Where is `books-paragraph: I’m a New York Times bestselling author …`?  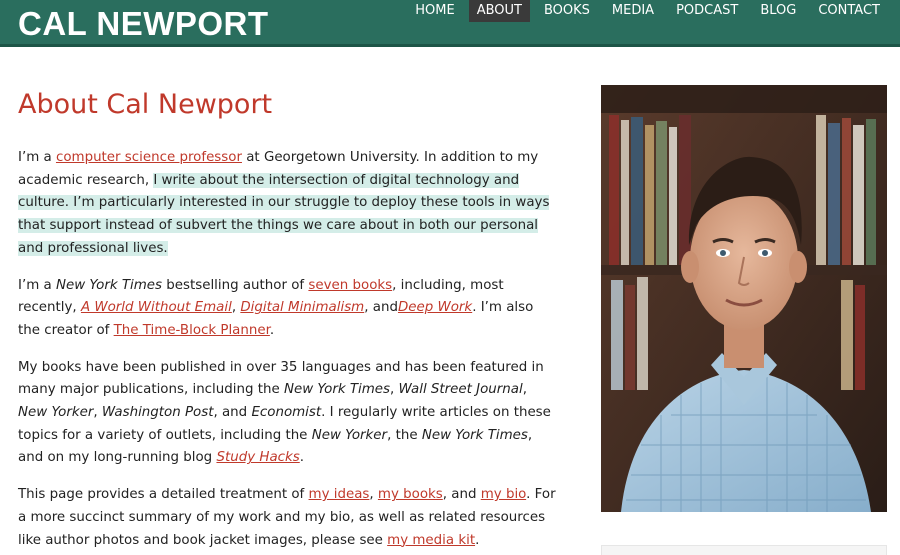 books-paragraph: I’m a New York Times bestselling author … is located at coordinates (288, 309).